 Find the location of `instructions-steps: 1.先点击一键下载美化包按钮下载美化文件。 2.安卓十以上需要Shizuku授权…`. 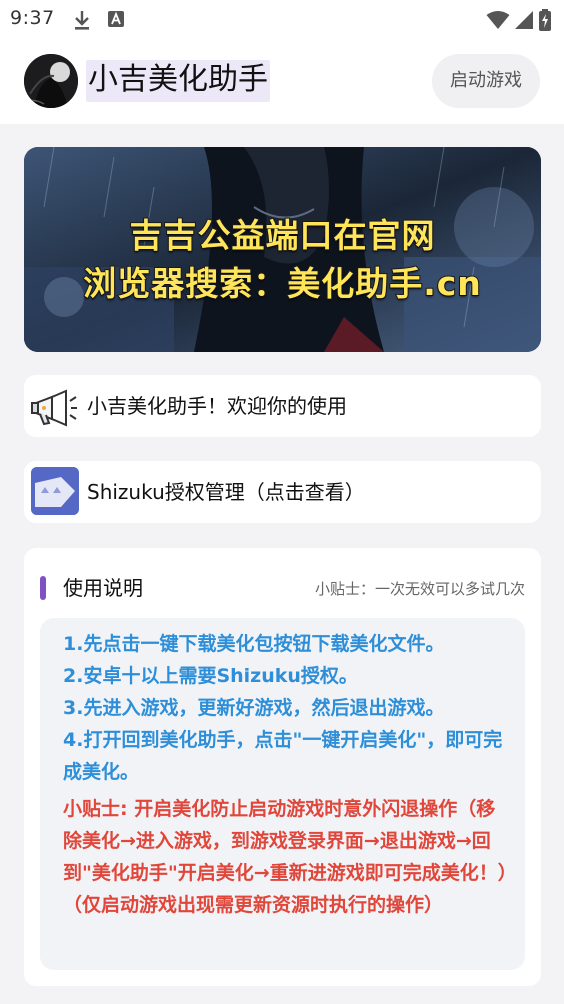

instructions-steps: 1.先点击一键下载美化包按钮下载美化文件。 2.安卓十以上需要Shizuku授权… is located at coordinates (288, 708).